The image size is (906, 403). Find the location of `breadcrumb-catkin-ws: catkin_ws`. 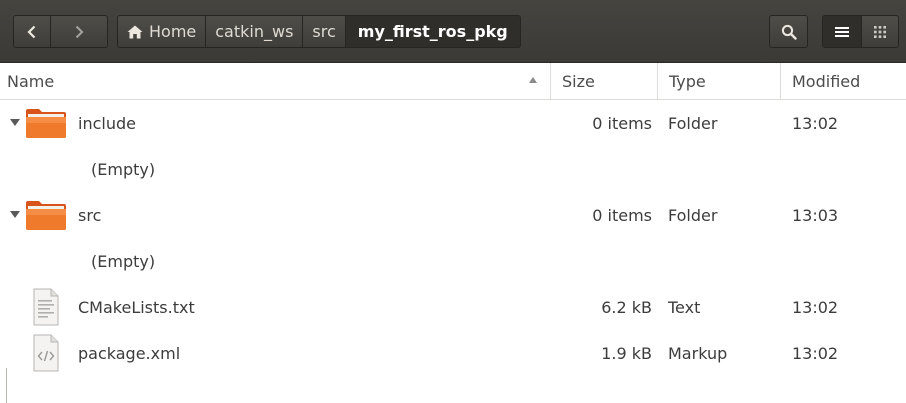

breadcrumb-catkin-ws: catkin_ws is located at coordinates (255, 31).